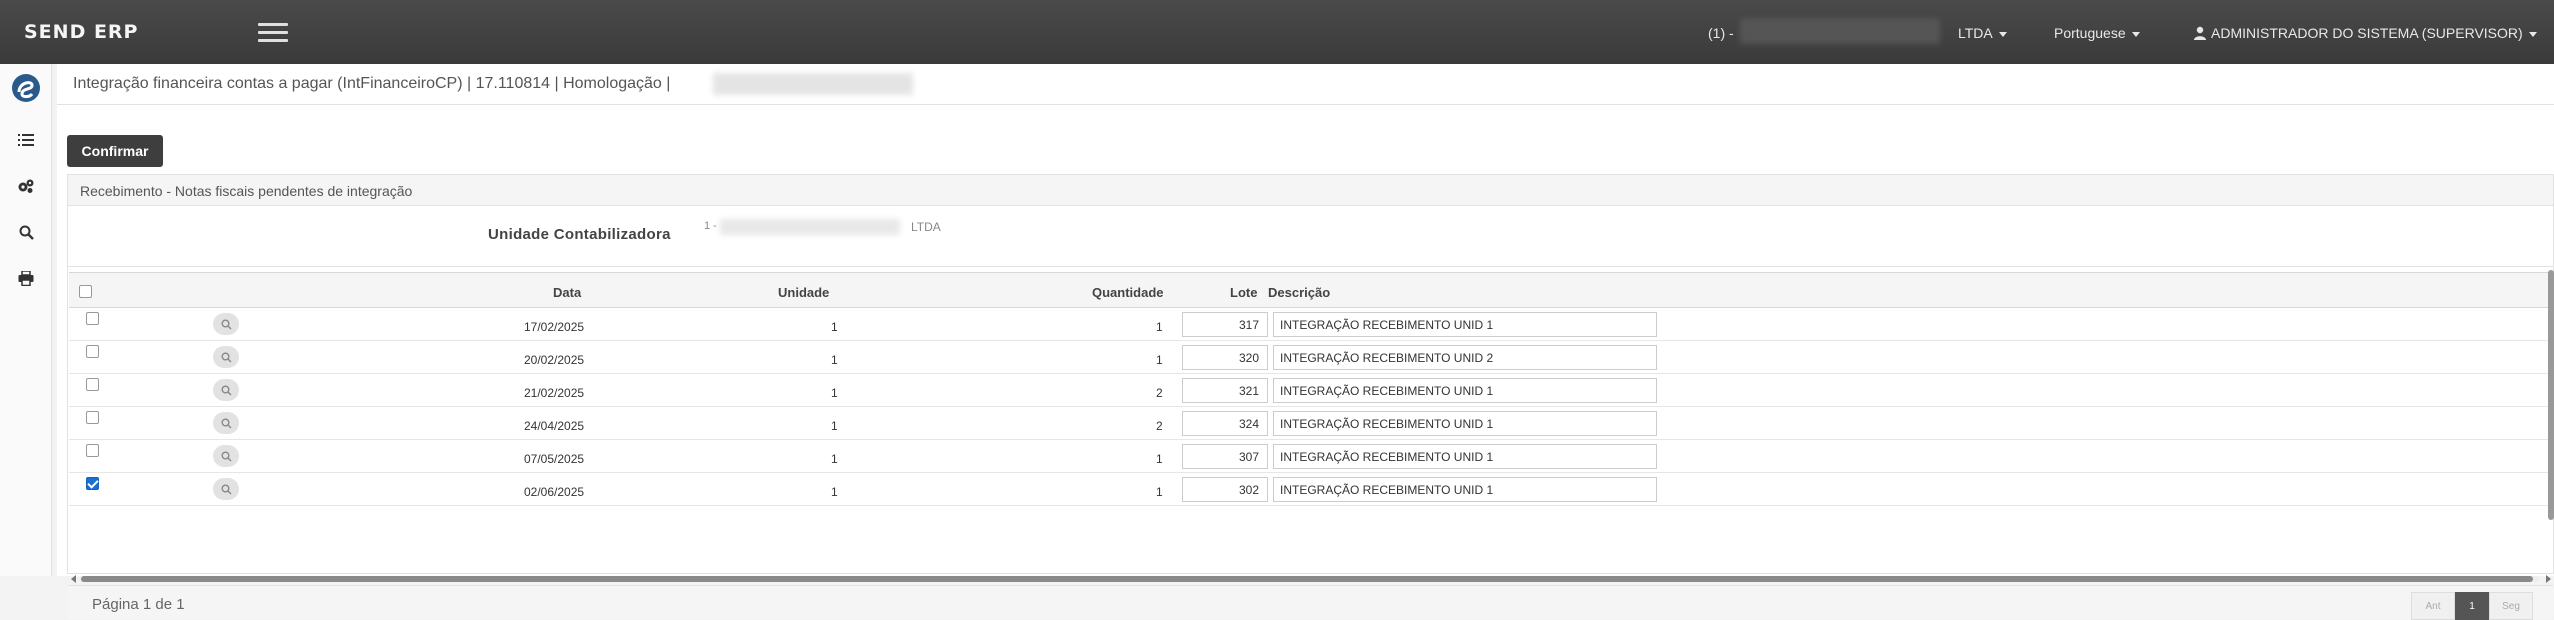 The width and height of the screenshot is (2554, 620). Describe the element at coordinates (26, 88) in the screenshot. I see `logo-icon` at that location.